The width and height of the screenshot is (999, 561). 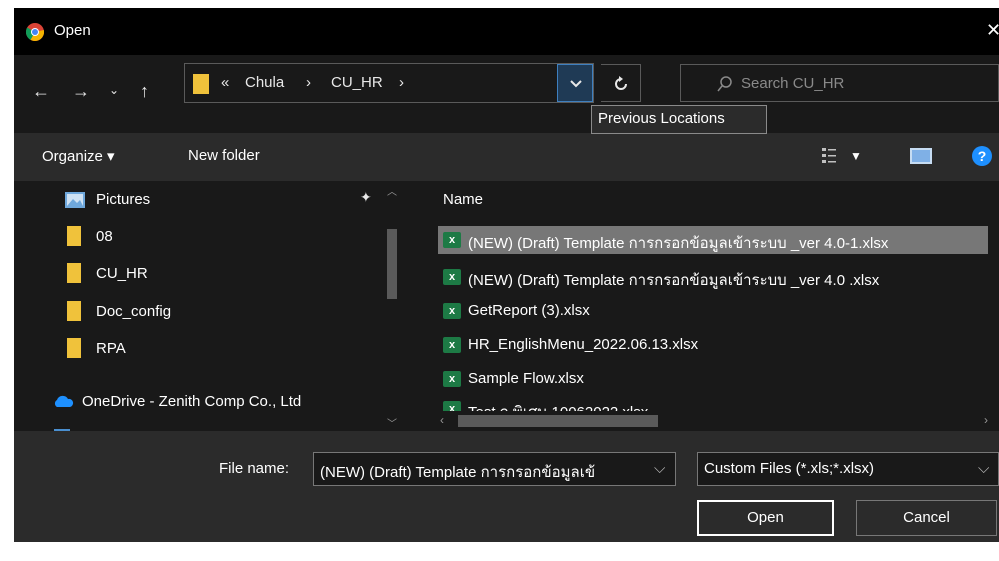 What do you see at coordinates (41, 91) in the screenshot?
I see `back-arrow-icon: ←` at bounding box center [41, 91].